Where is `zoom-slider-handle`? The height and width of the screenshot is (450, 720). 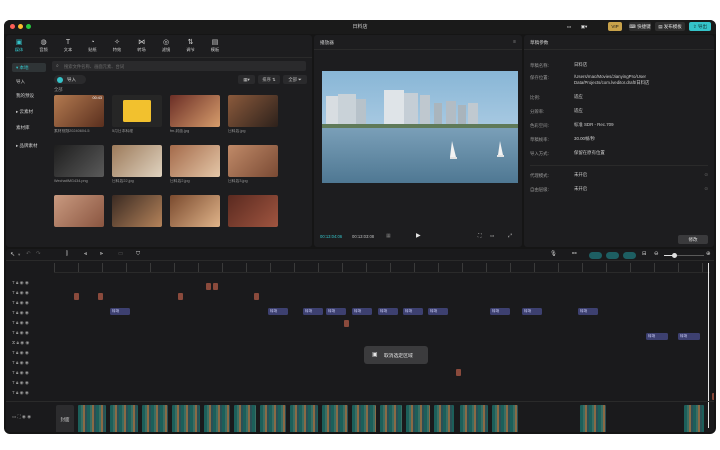 zoom-slider-handle is located at coordinates (674, 255).